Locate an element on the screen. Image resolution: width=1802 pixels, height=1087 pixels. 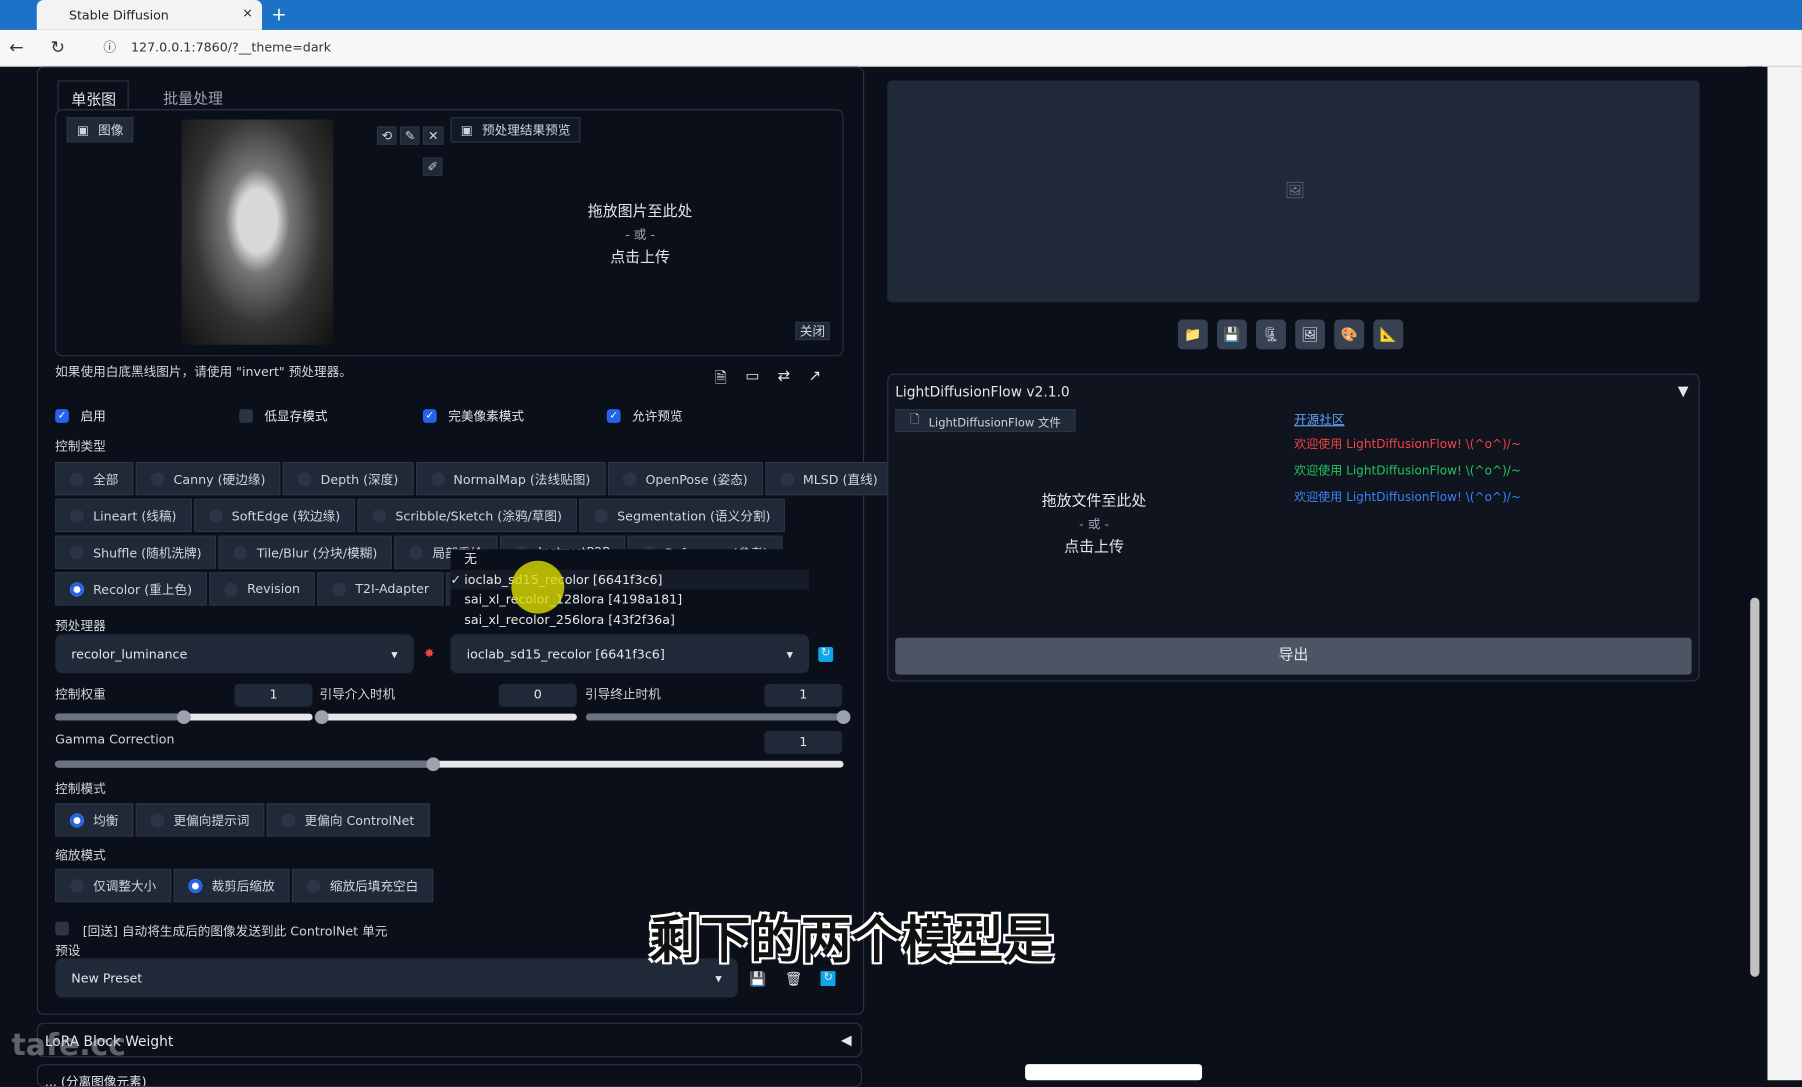
next-accordion: ... (分离图像元素) is located at coordinates (449, 1075).